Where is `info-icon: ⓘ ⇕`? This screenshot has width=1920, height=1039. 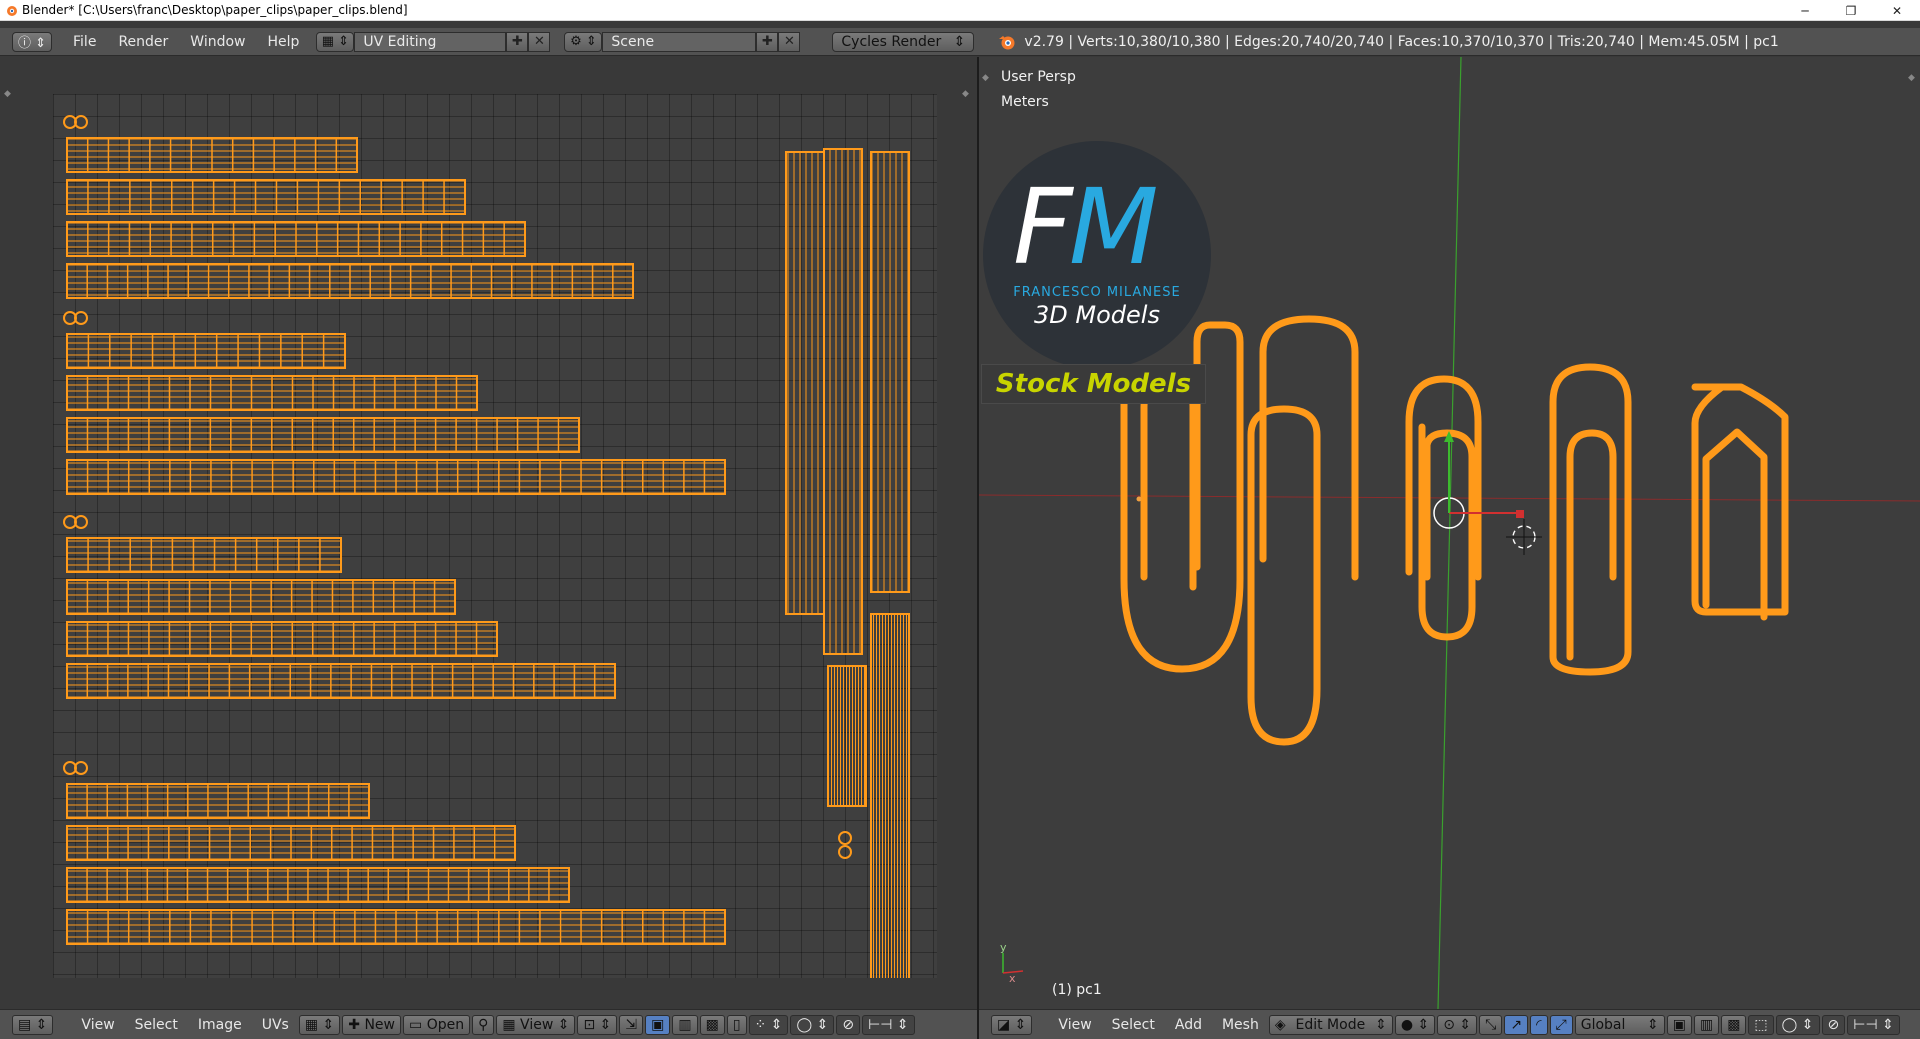
info-icon: ⓘ ⇕ is located at coordinates (32, 43).